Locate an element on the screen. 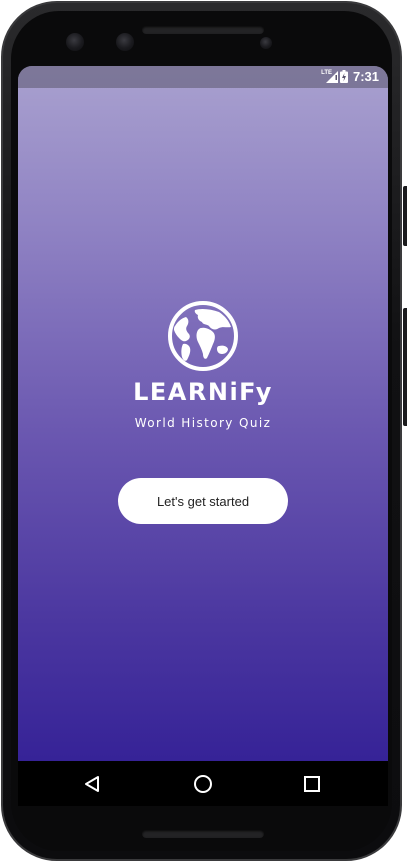 This screenshot has height=864, width=407. proximity-sensor is located at coordinates (266, 43).